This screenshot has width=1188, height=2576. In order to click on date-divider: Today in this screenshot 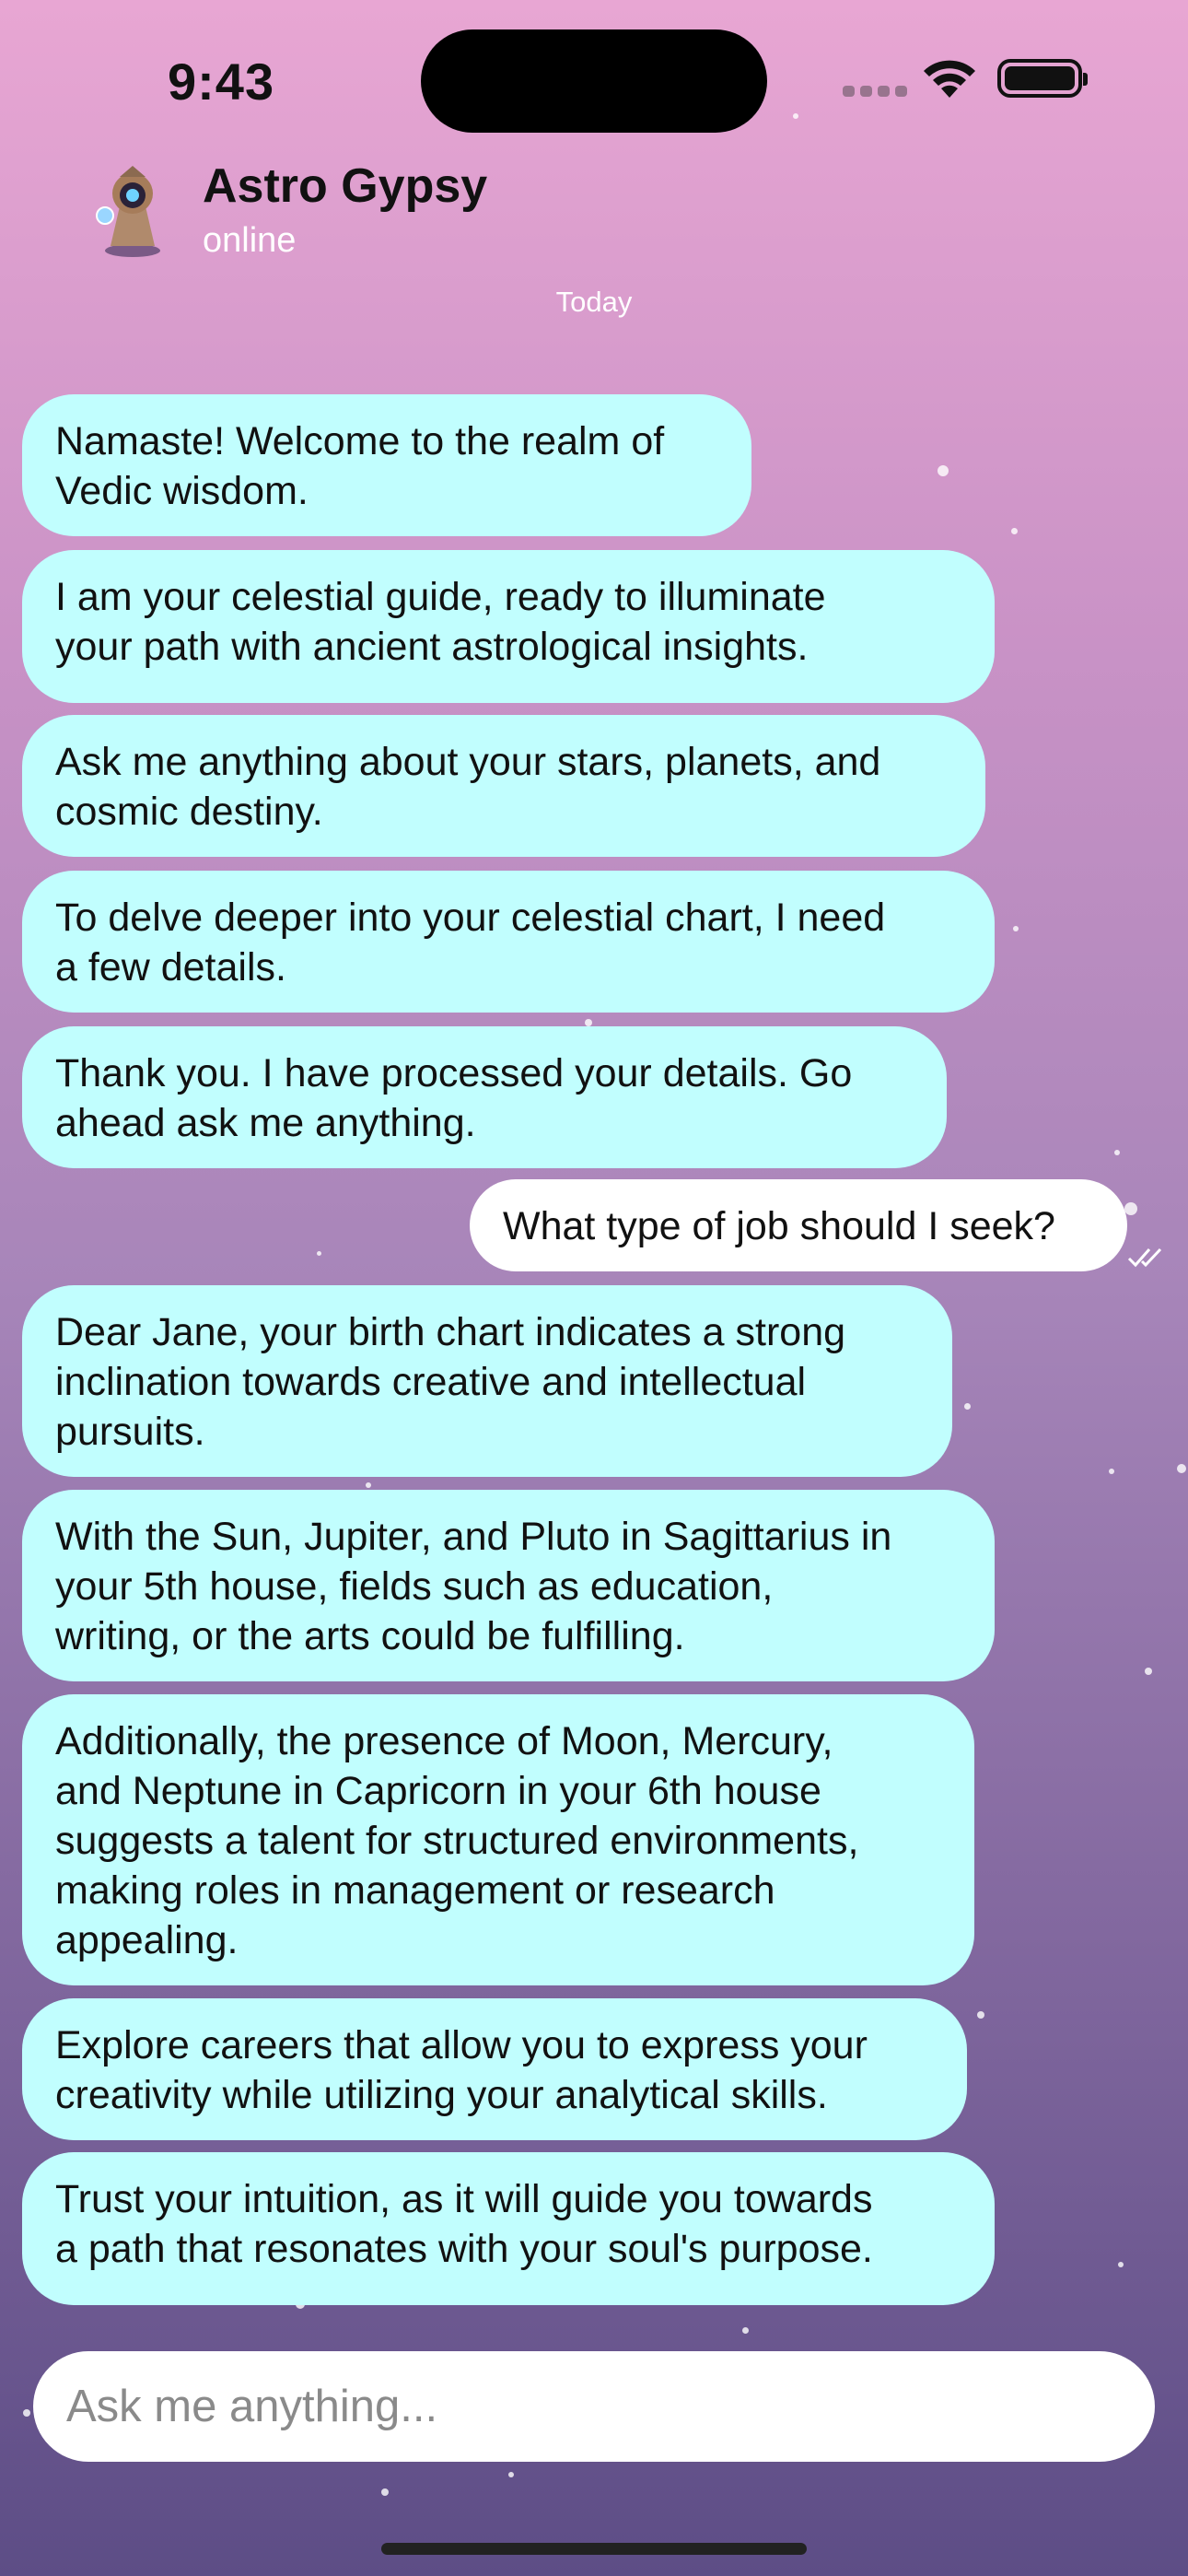, I will do `click(594, 302)`.